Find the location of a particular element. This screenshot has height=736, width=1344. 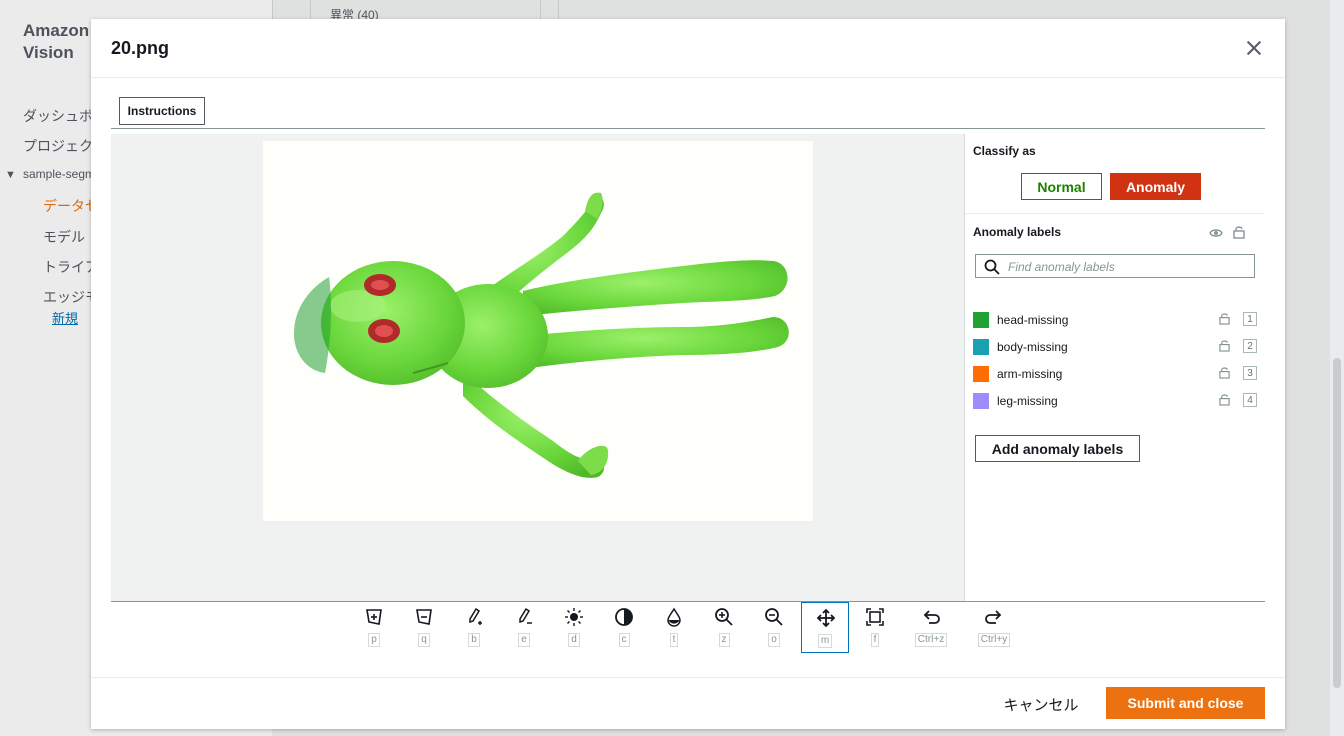

label-hotkey: 4 is located at coordinates (1250, 400).